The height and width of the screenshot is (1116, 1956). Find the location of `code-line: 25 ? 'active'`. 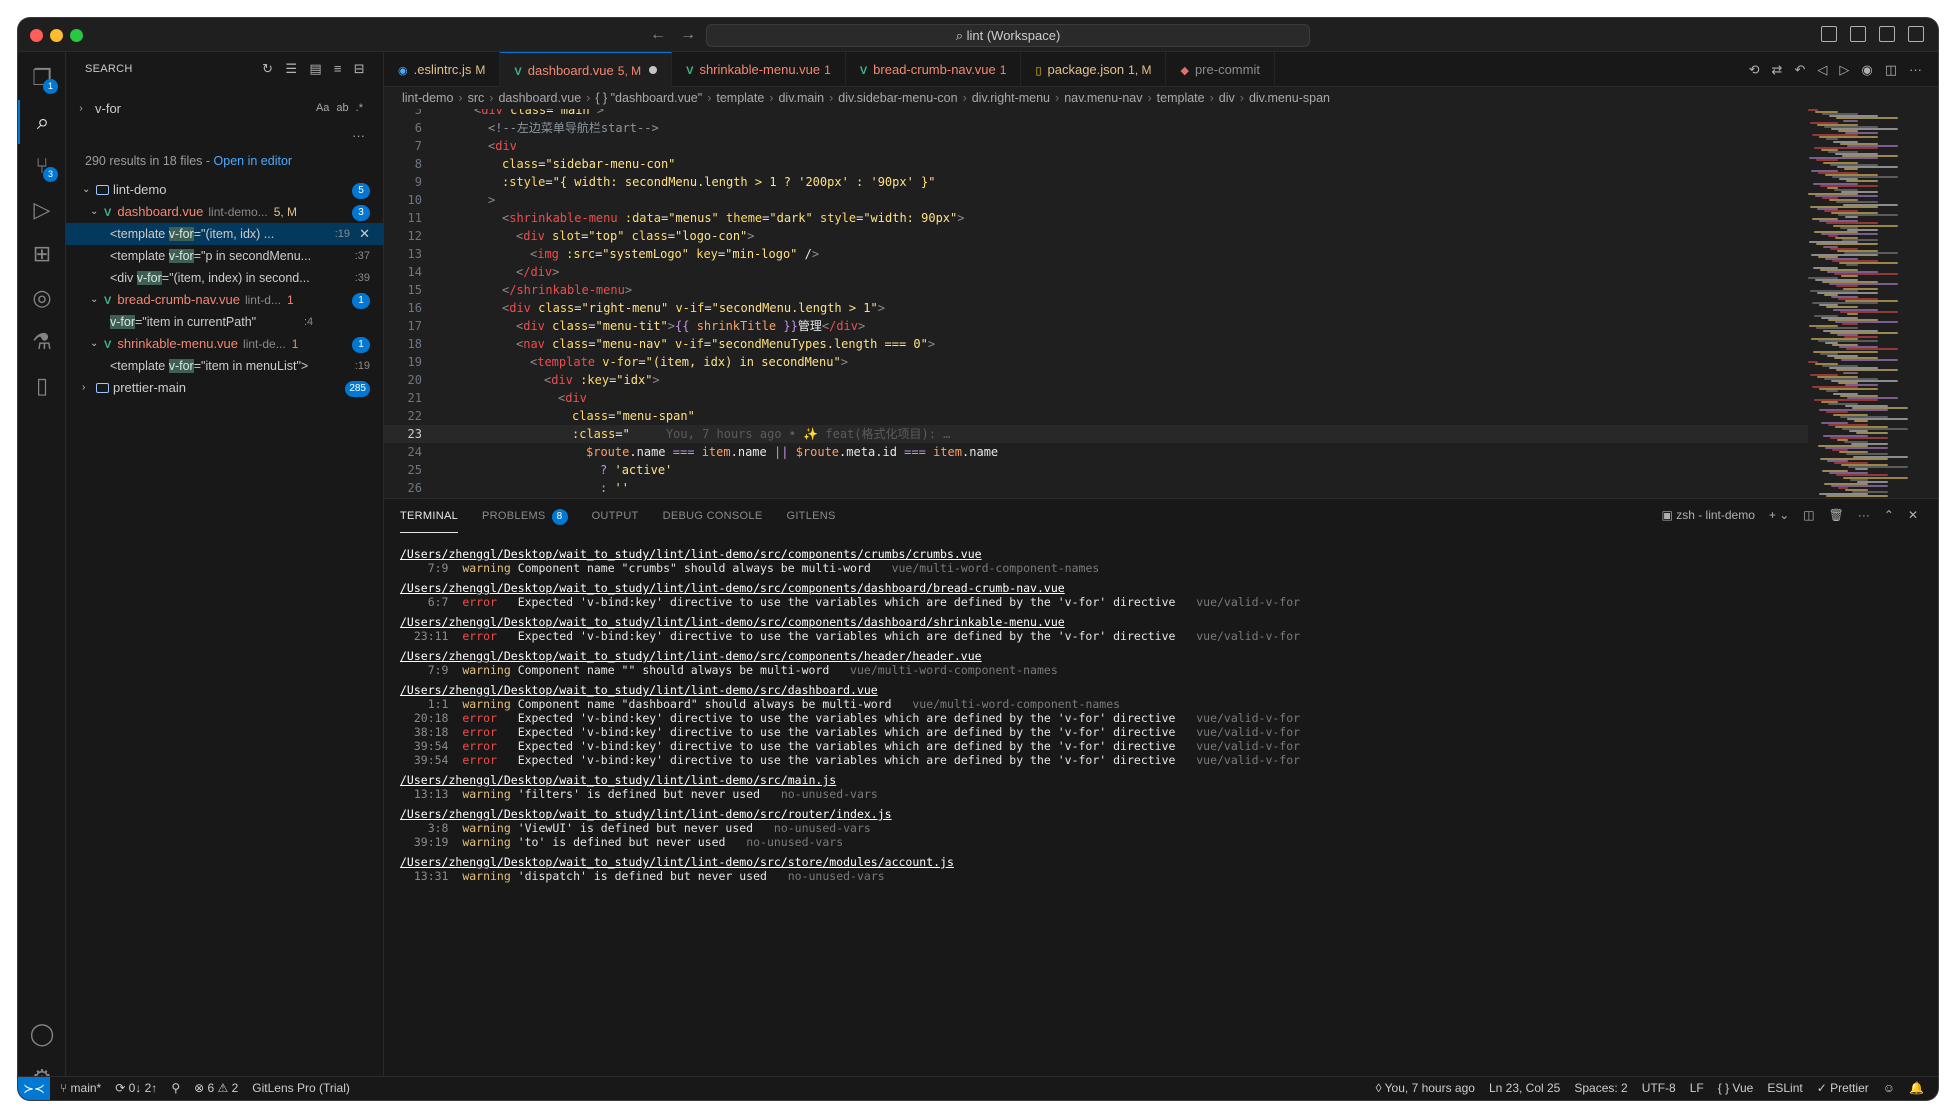

code-line: 25 ? 'active' is located at coordinates (1096, 470).